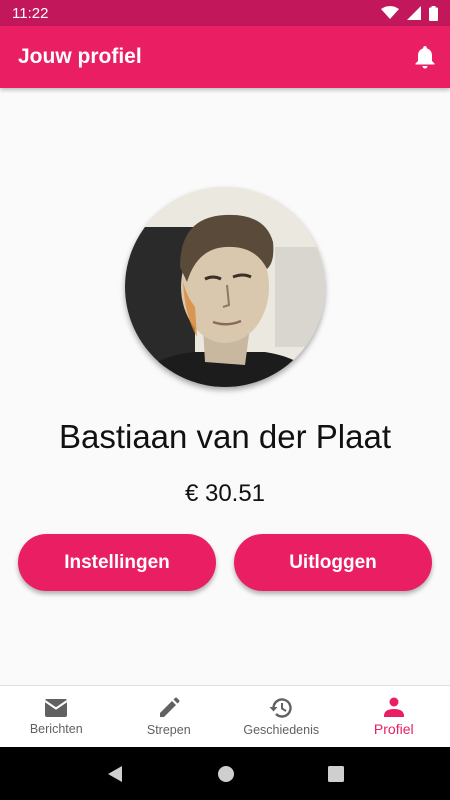  I want to click on nav-item-profiel: Profiel, so click(394, 717).